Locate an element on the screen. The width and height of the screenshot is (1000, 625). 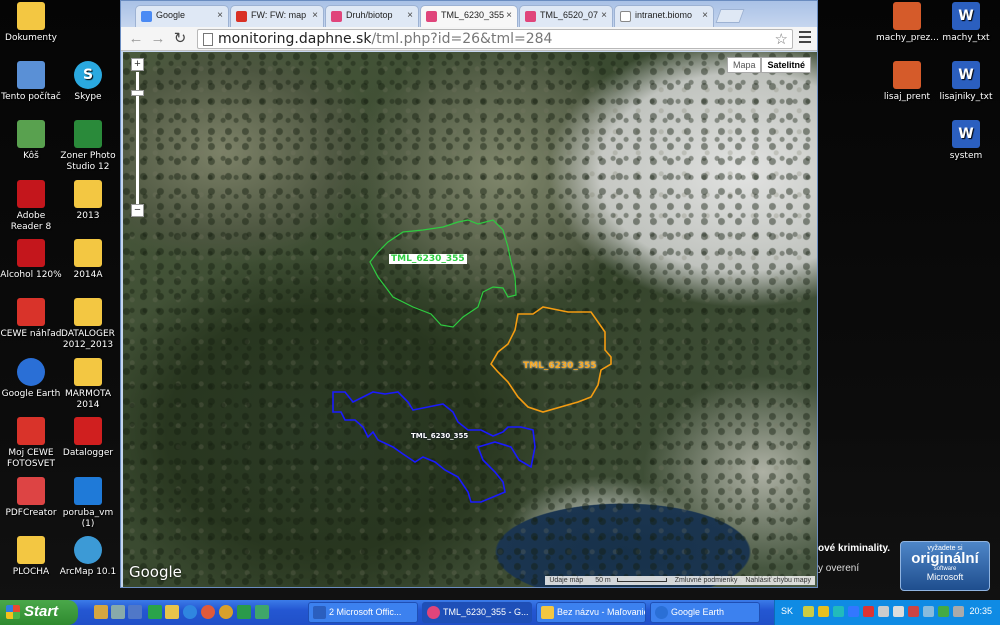
start-button: Start is located at coordinates (39, 612).